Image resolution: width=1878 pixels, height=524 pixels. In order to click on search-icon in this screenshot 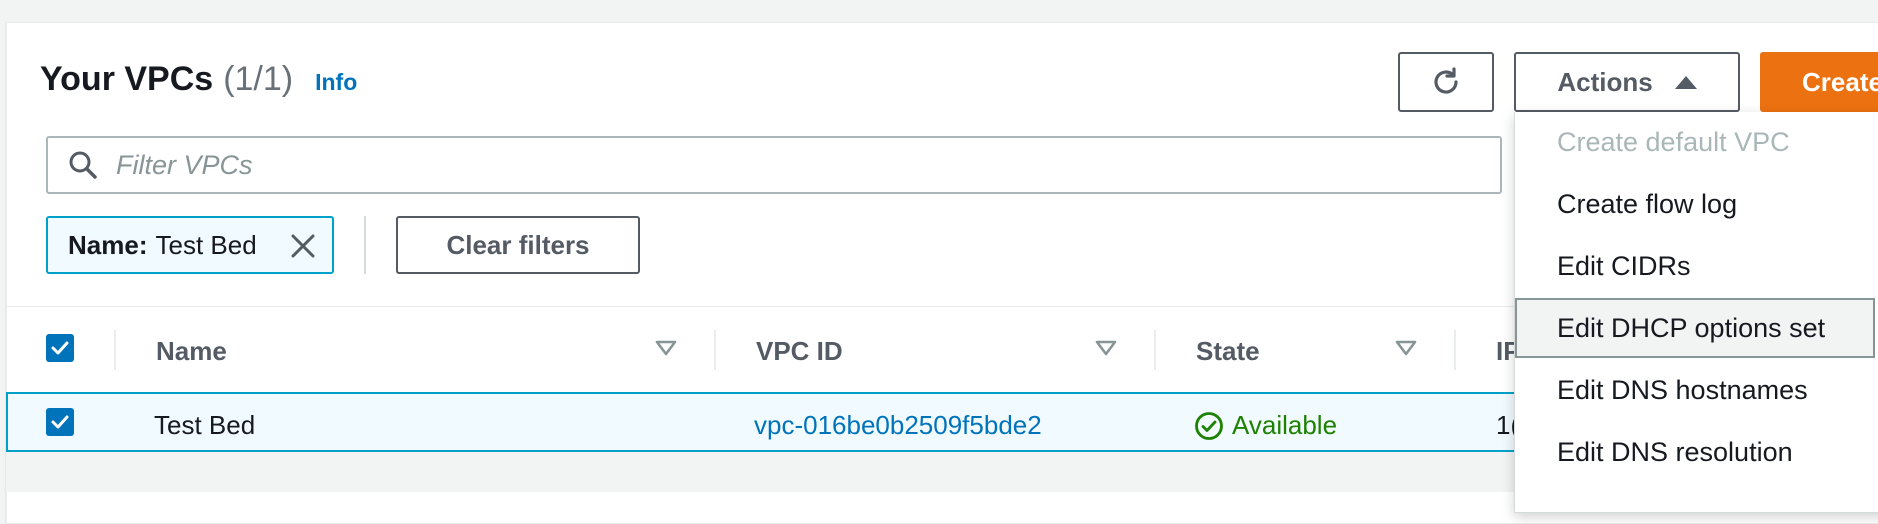, I will do `click(83, 165)`.